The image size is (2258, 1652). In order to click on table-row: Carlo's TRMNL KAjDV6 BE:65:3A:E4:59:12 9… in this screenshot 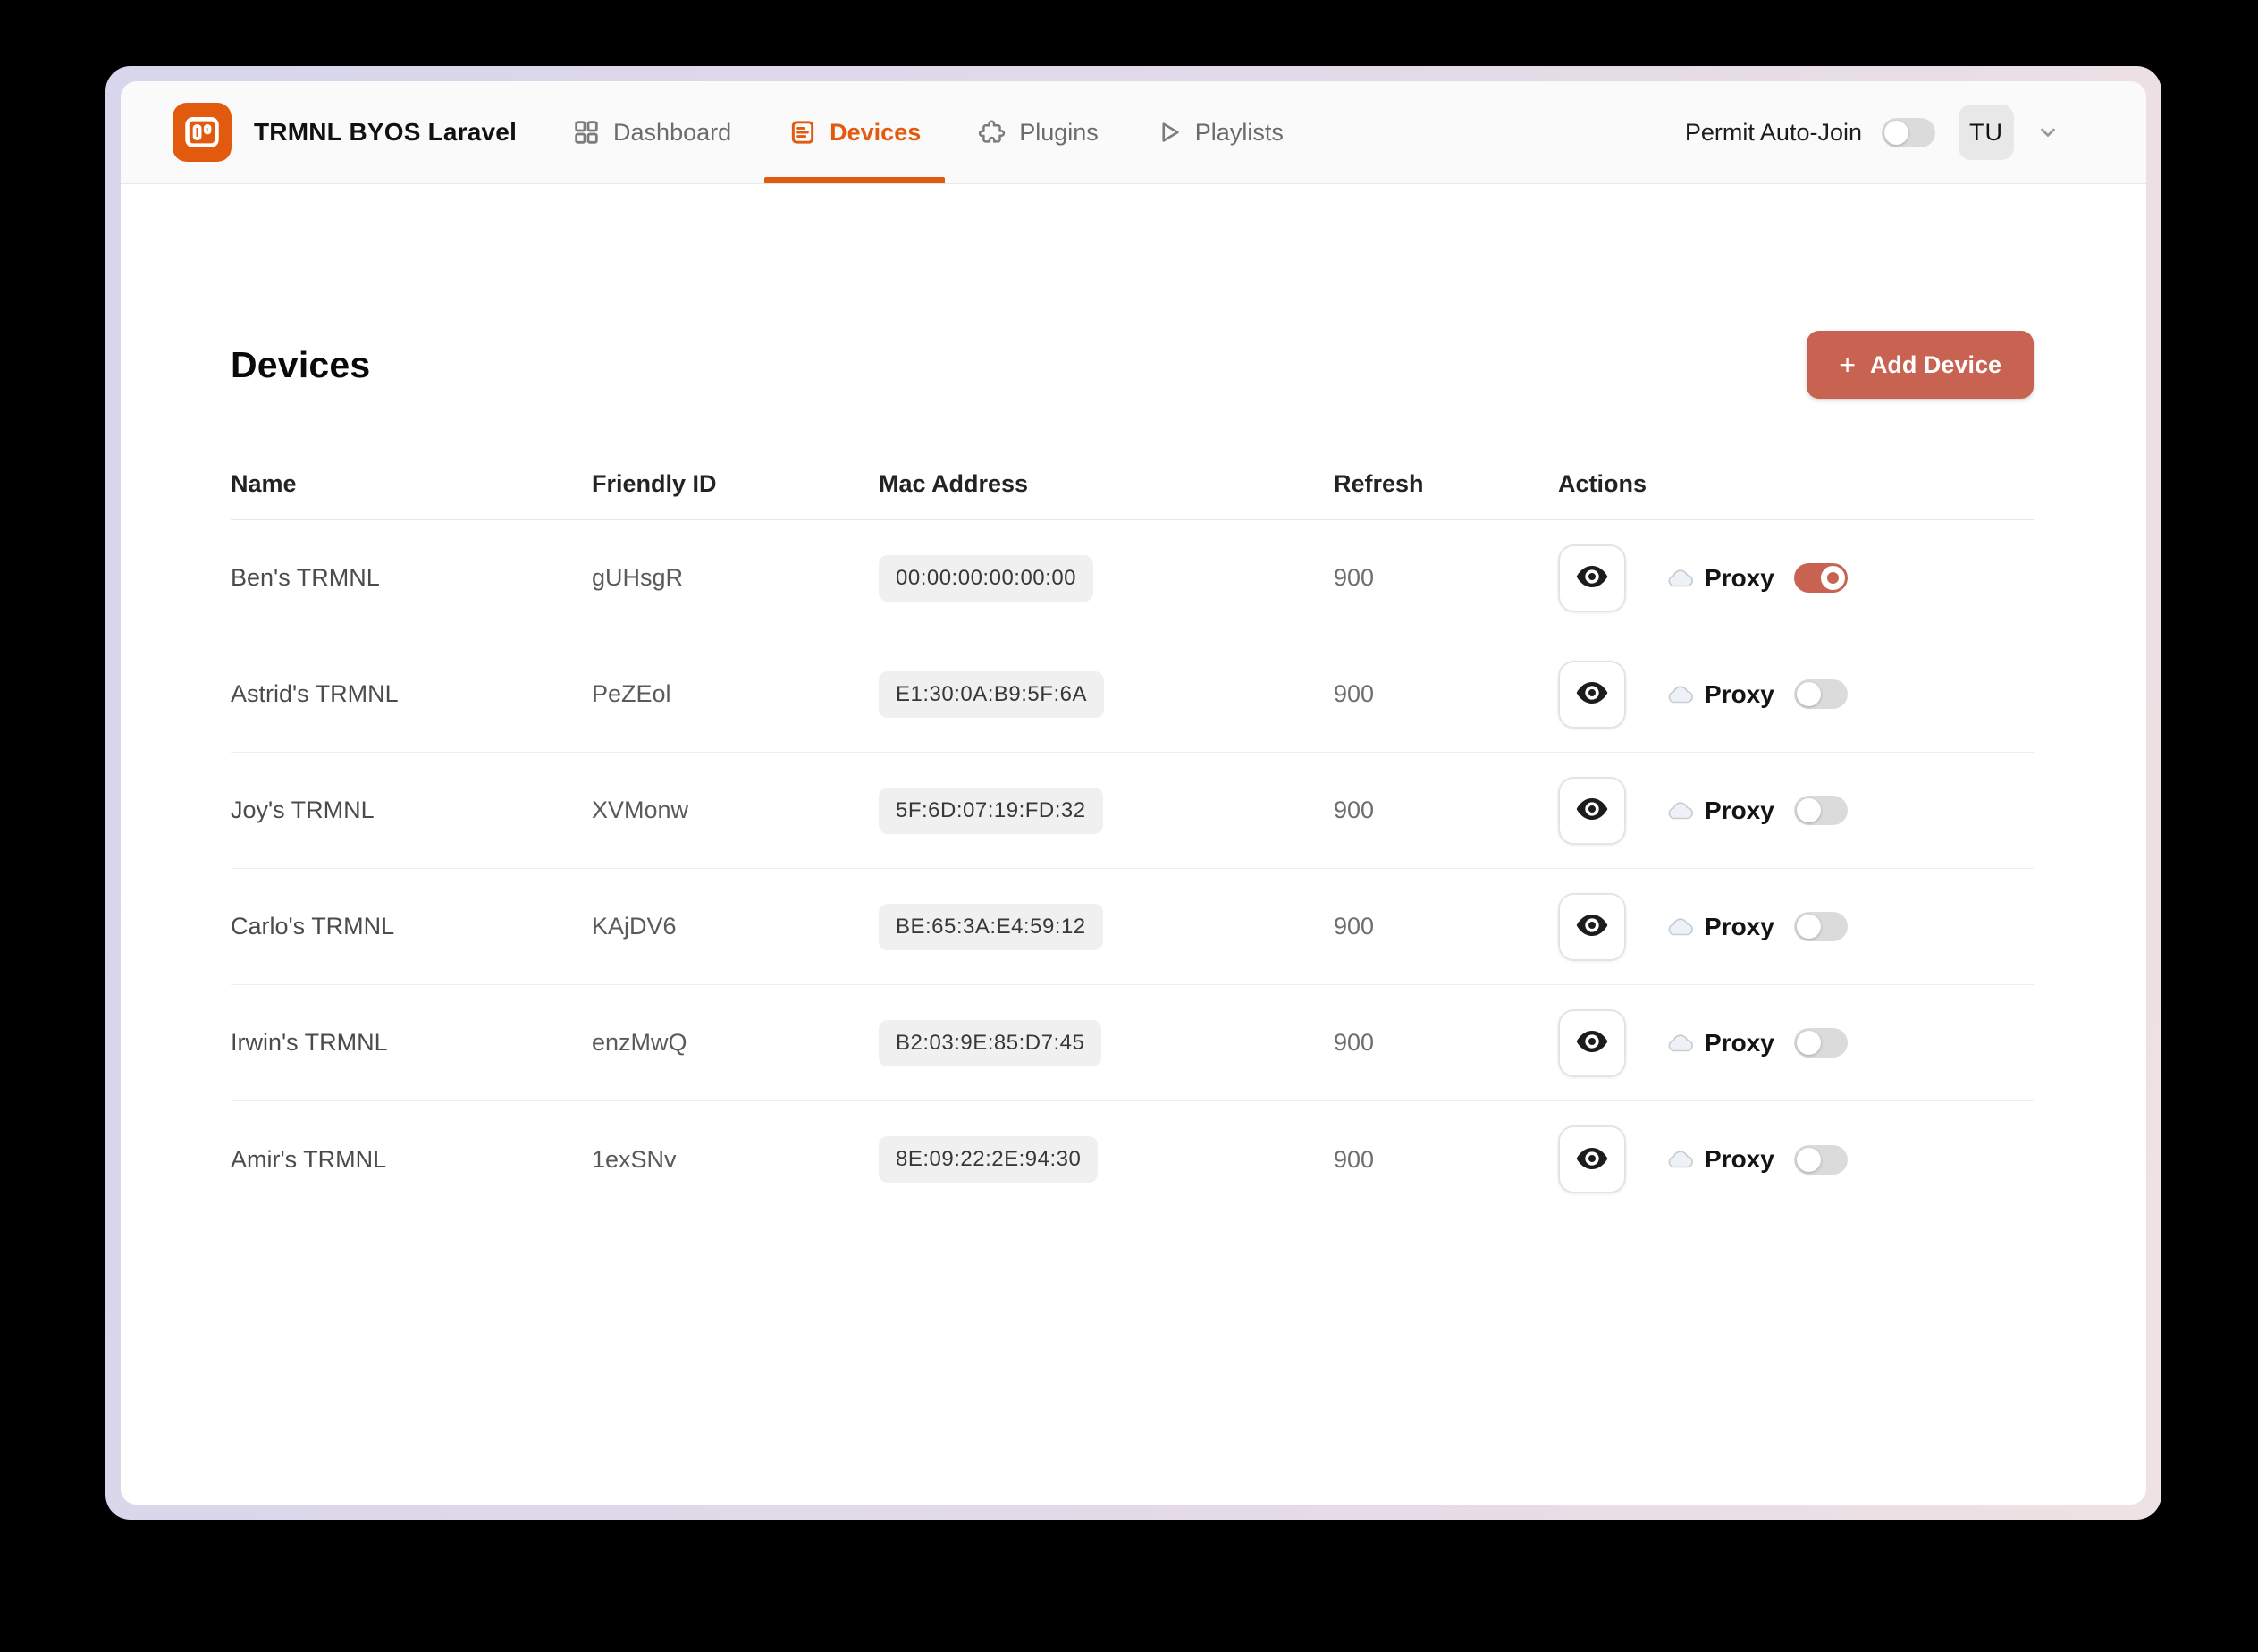, I will do `click(1132, 927)`.